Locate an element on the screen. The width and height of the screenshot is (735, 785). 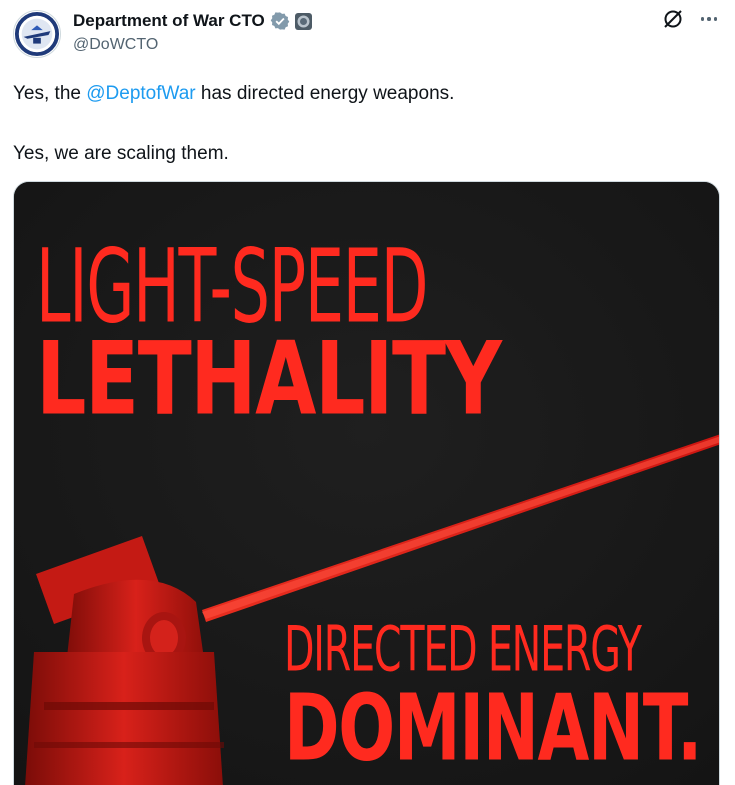
headline-lethality: LETHALITY is located at coordinates (269, 378).